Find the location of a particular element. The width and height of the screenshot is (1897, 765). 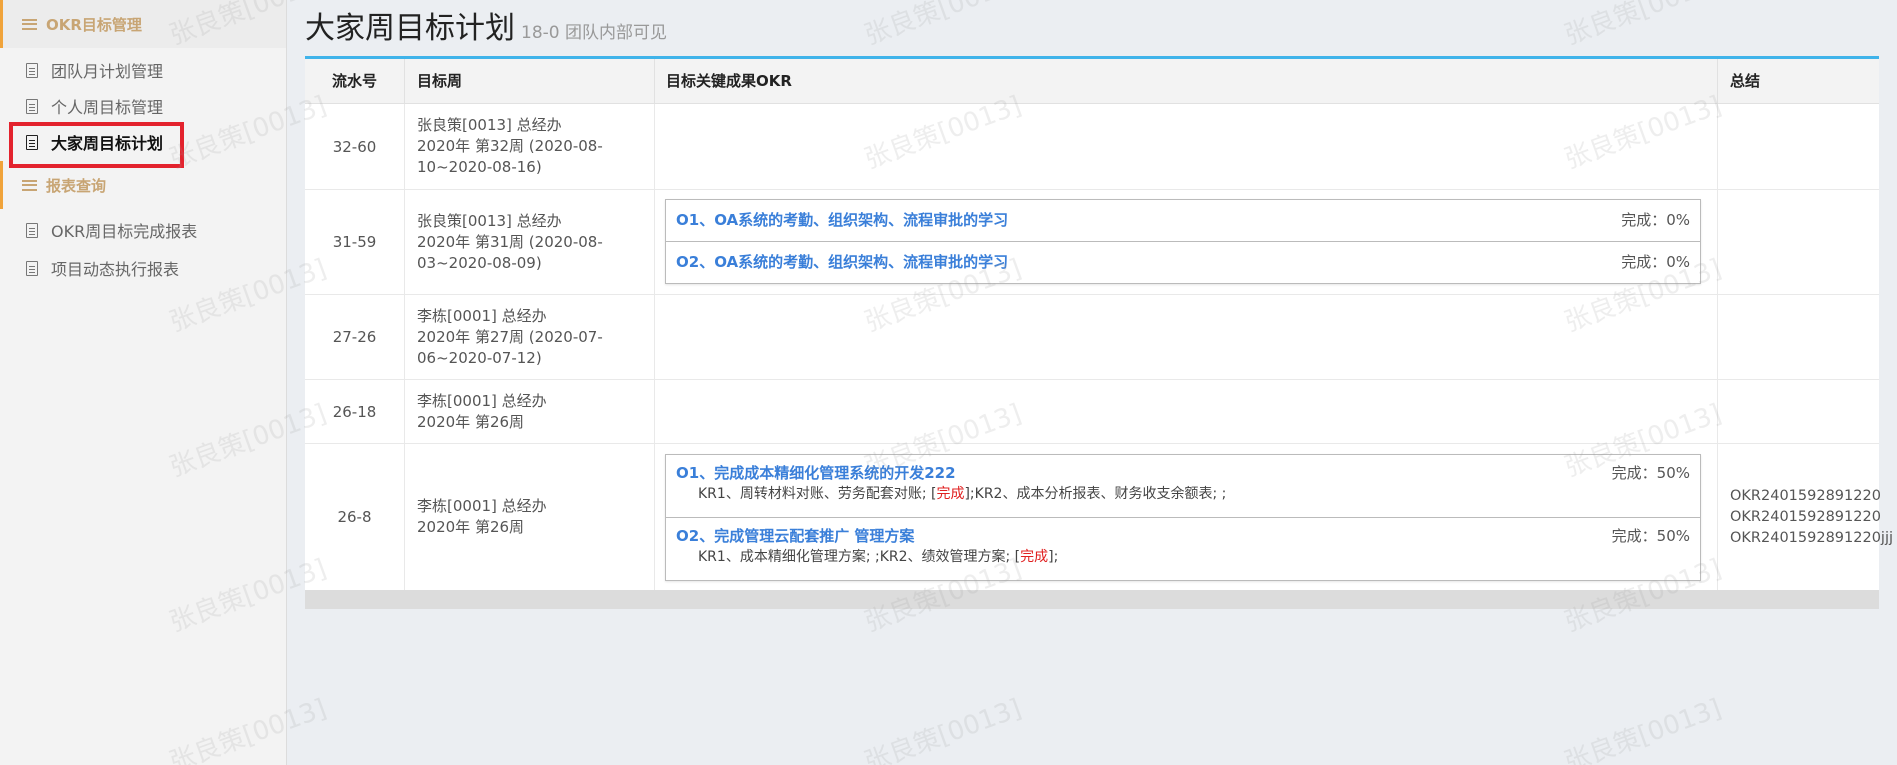

week-range-text: 10~2020-08-16) is located at coordinates (479, 167).